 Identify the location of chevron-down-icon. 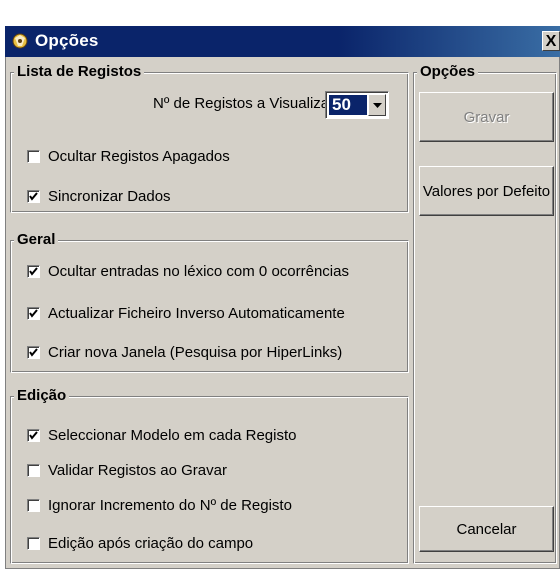
(377, 105).